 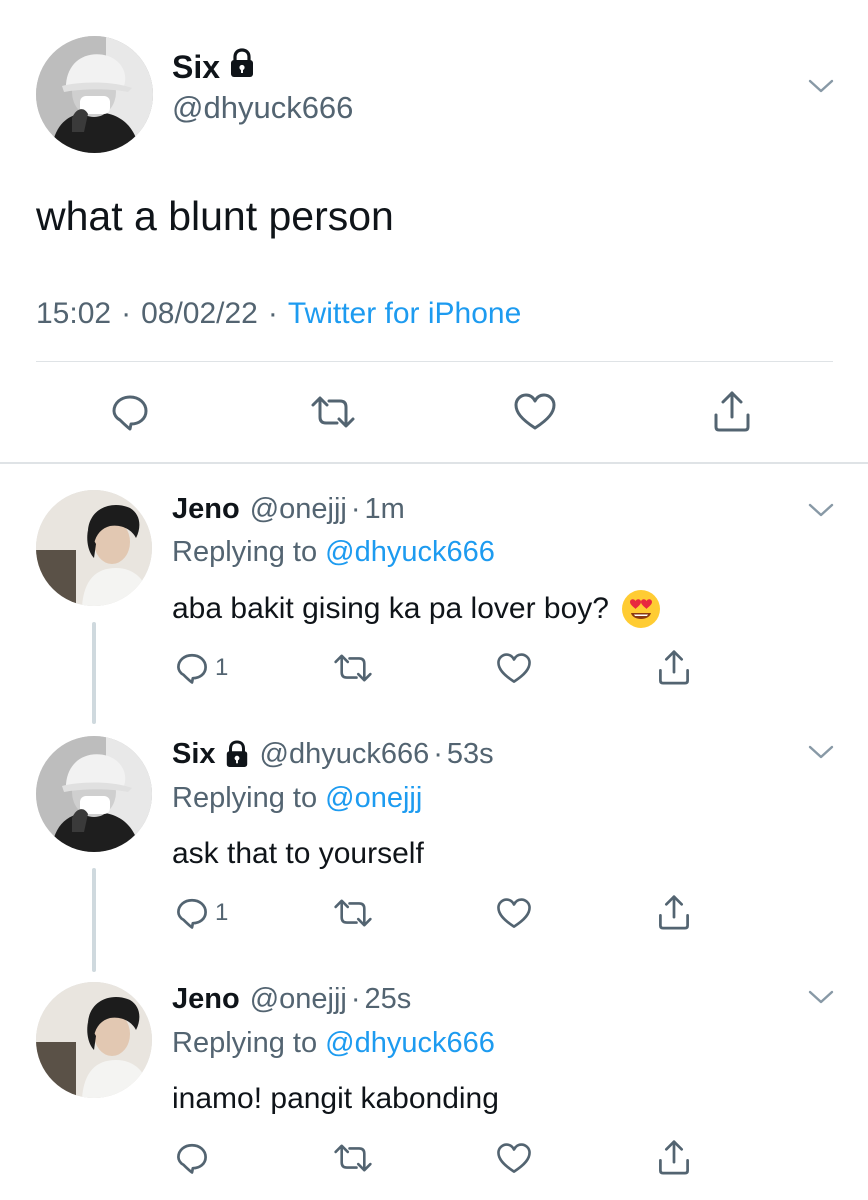 I want to click on replying-to: Replying to @onejjj, so click(x=297, y=798).